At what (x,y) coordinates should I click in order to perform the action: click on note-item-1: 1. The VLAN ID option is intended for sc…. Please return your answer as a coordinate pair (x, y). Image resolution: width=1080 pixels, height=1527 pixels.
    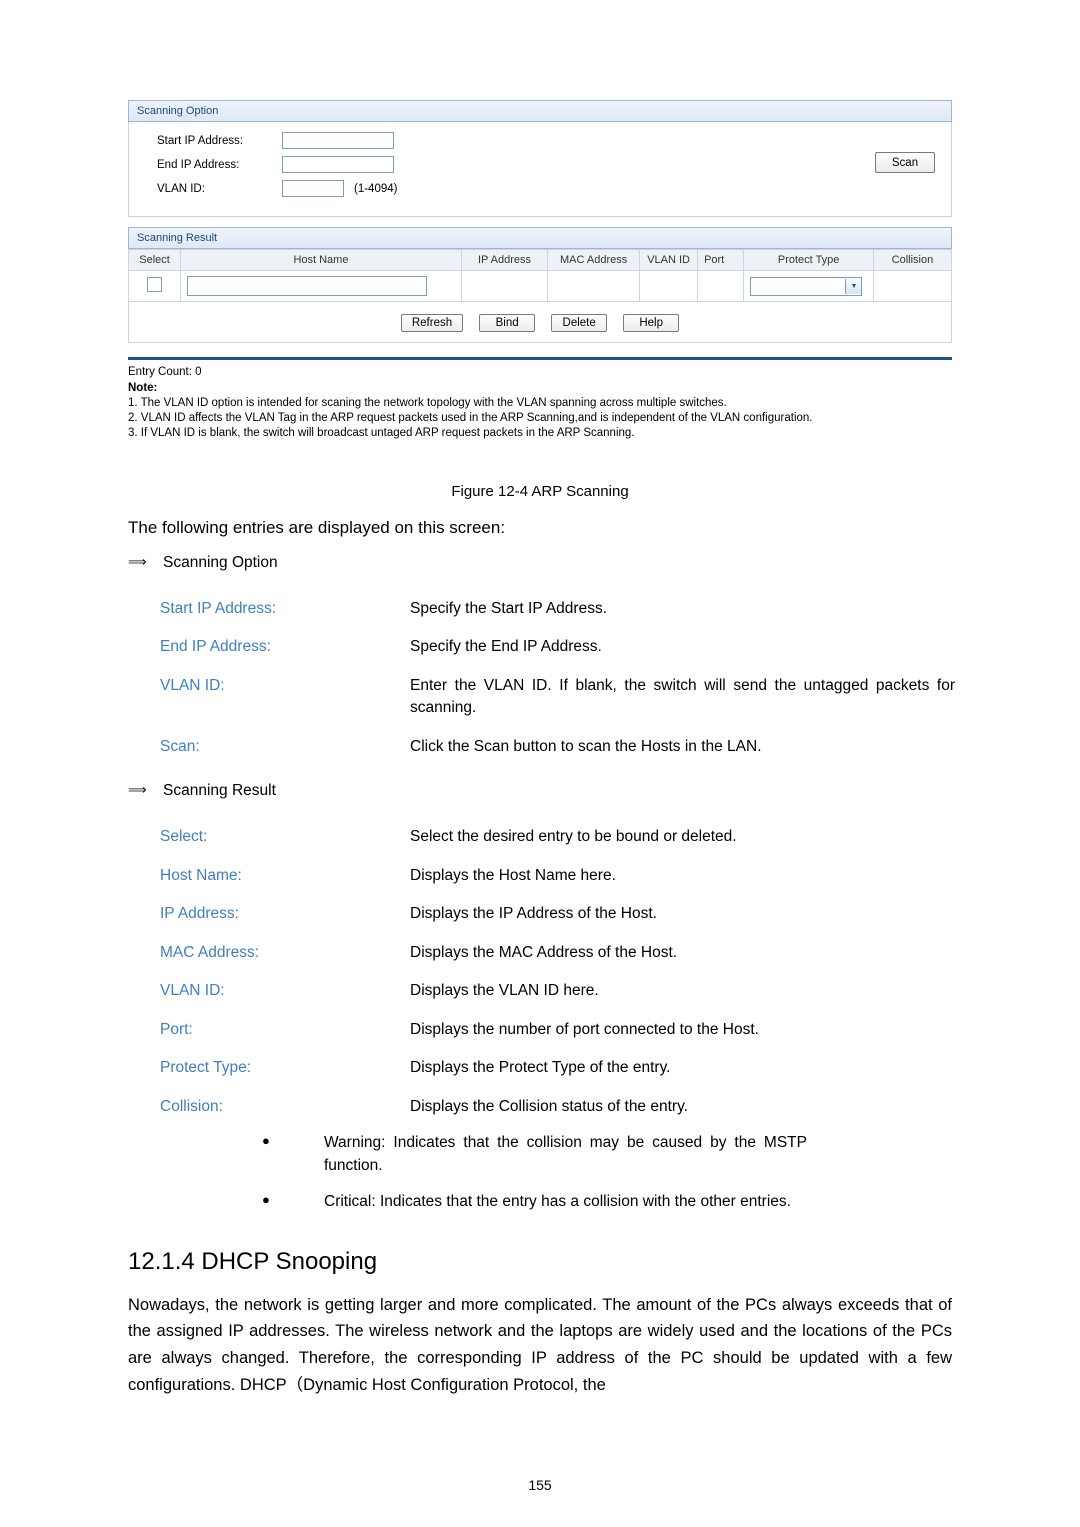
    Looking at the image, I should click on (427, 403).